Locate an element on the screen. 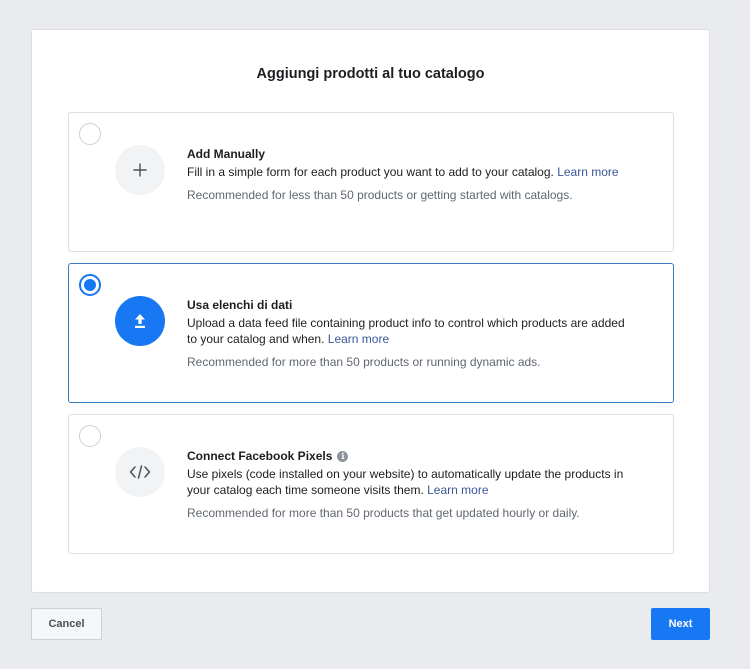  dialog-title: Aggiungi prodotti al tuo catalogo is located at coordinates (370, 74).